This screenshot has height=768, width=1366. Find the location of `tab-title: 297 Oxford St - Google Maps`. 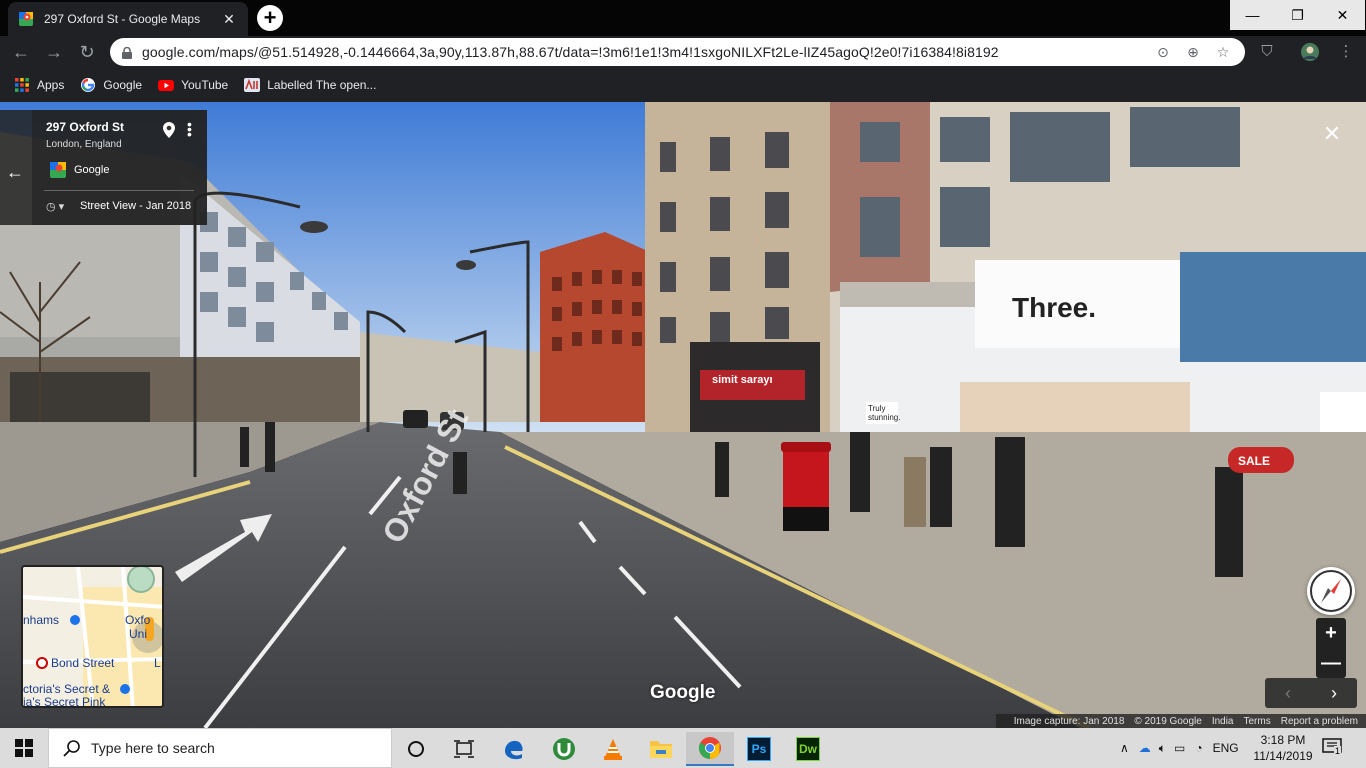

tab-title: 297 Oxford St - Google Maps is located at coordinates (122, 19).